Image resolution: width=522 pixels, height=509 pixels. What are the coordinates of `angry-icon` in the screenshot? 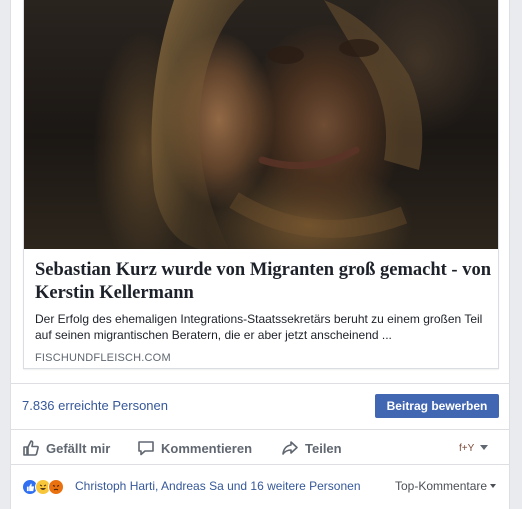 It's located at (56, 487).